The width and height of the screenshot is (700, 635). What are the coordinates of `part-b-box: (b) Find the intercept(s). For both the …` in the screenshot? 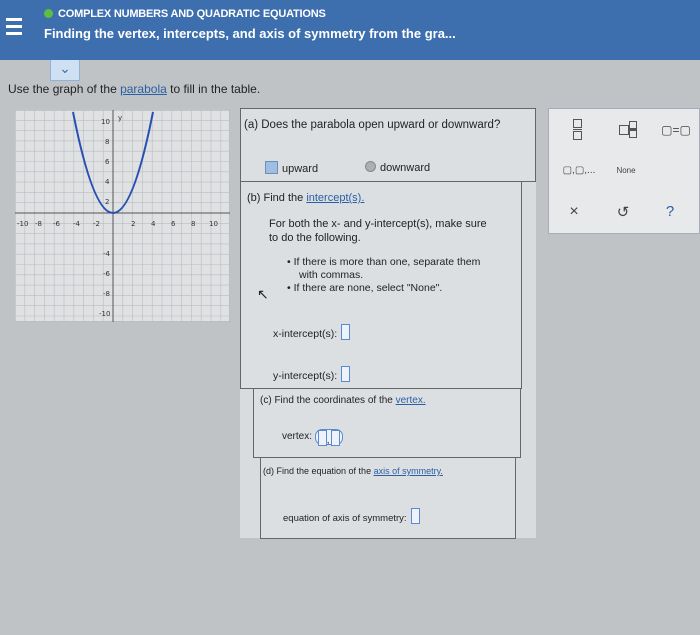 It's located at (381, 285).